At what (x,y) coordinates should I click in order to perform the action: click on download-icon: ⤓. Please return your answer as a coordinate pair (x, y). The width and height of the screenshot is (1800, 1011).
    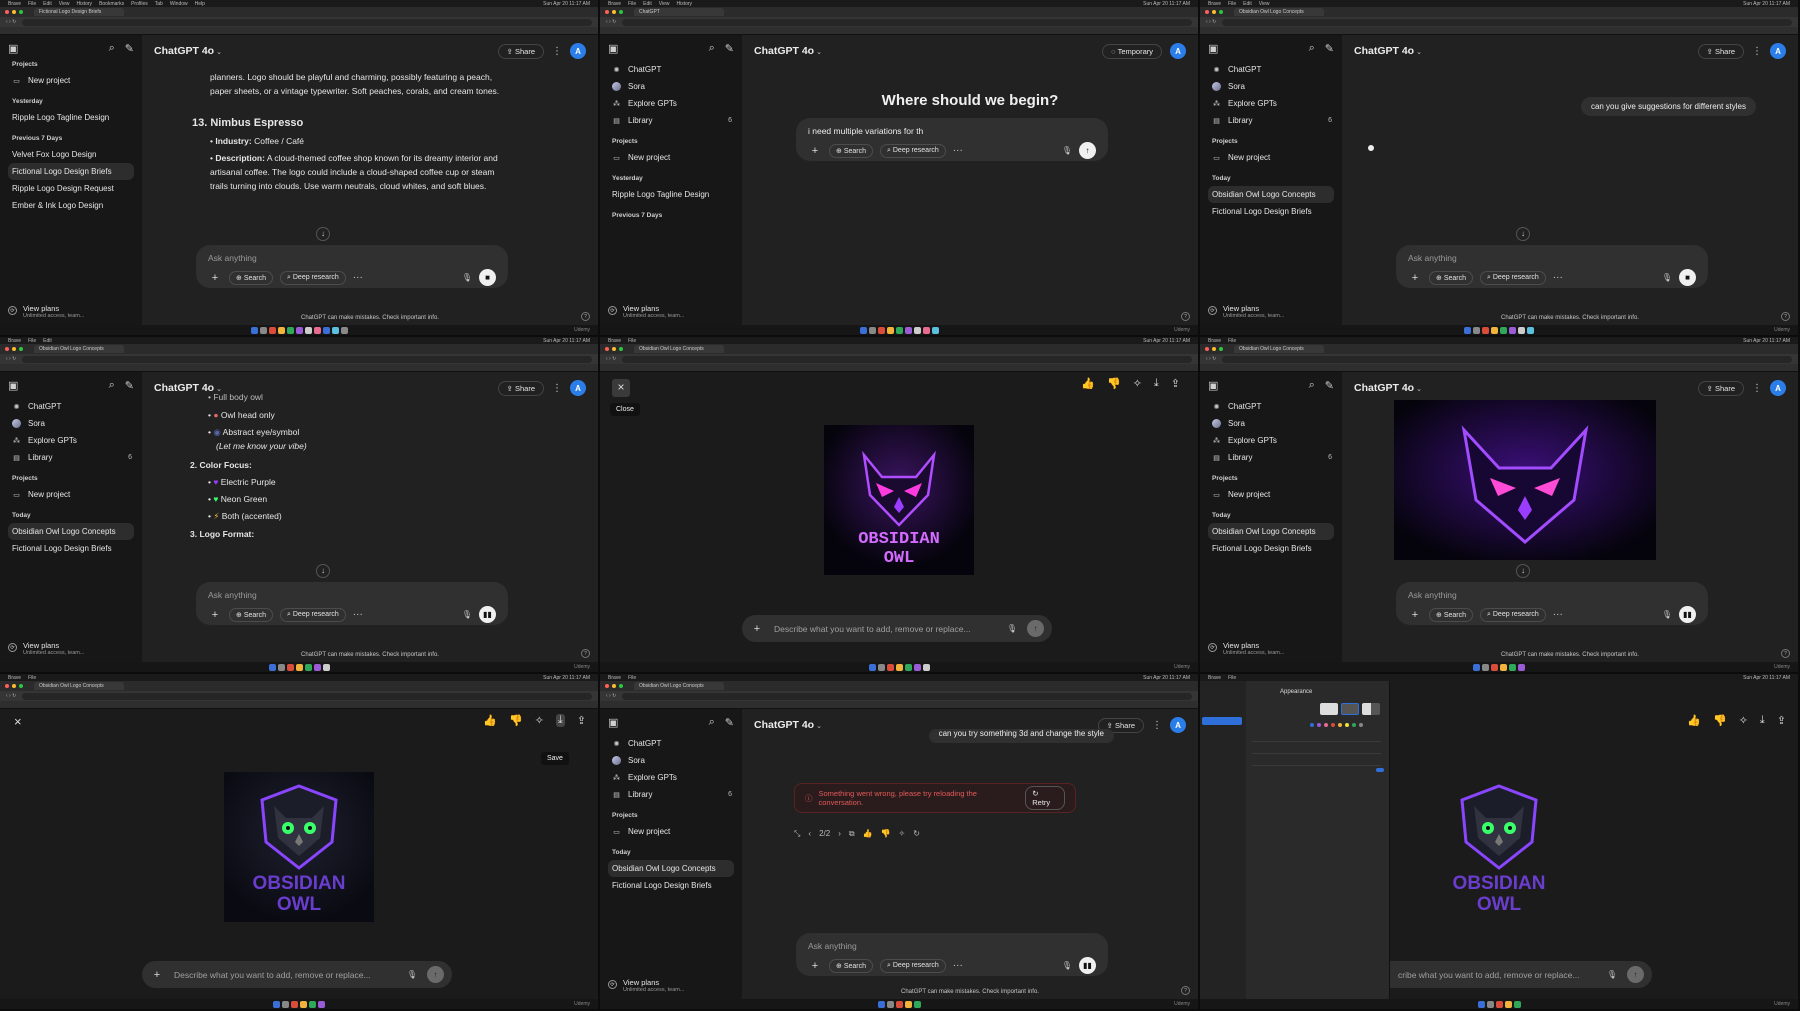
    Looking at the image, I should click on (1156, 383).